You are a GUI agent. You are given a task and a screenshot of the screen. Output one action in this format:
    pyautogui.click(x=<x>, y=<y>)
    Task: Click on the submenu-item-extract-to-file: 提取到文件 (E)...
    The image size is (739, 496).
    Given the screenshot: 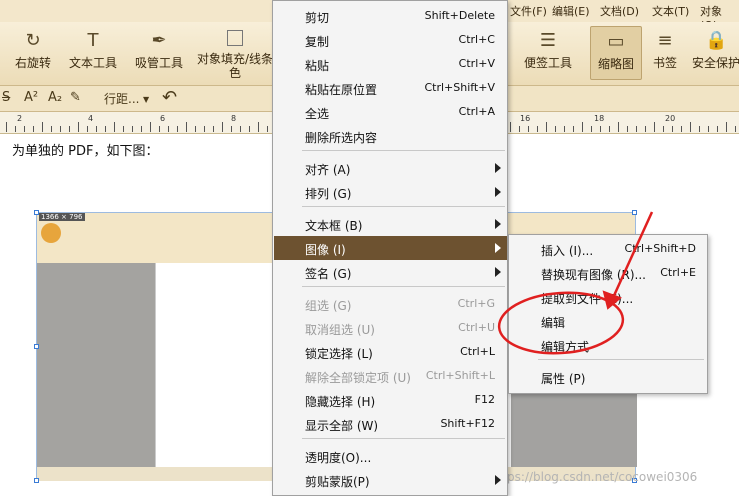 What is the action you would take?
    pyautogui.click(x=609, y=297)
    